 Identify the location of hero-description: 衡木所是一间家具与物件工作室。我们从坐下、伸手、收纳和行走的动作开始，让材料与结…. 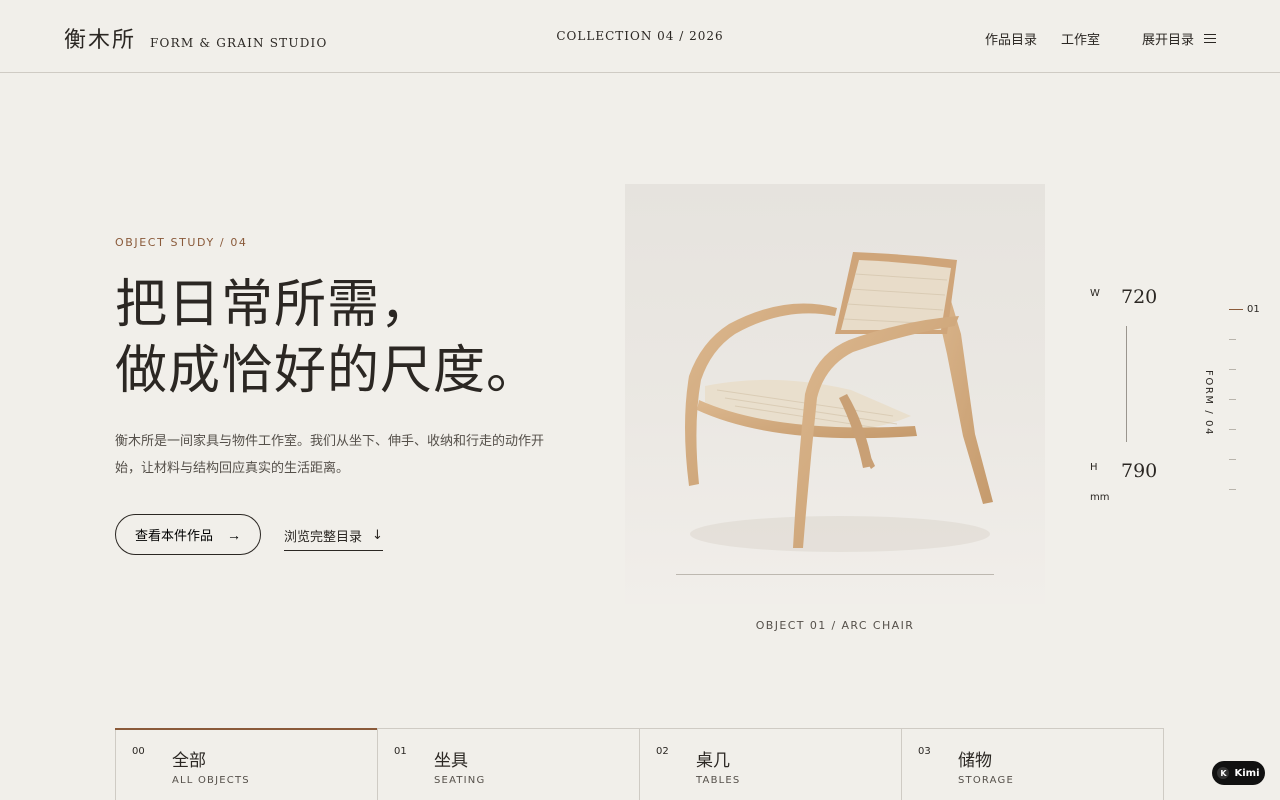
(330, 455).